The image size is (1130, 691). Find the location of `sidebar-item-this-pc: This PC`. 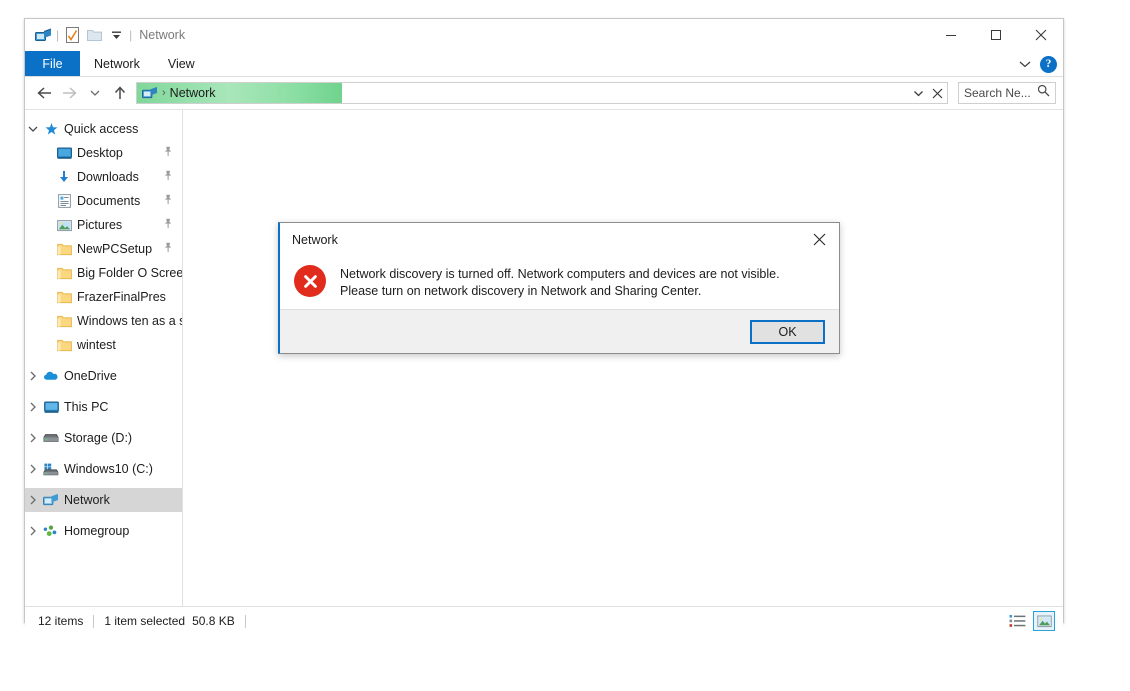

sidebar-item-this-pc: This PC is located at coordinates (103, 407).